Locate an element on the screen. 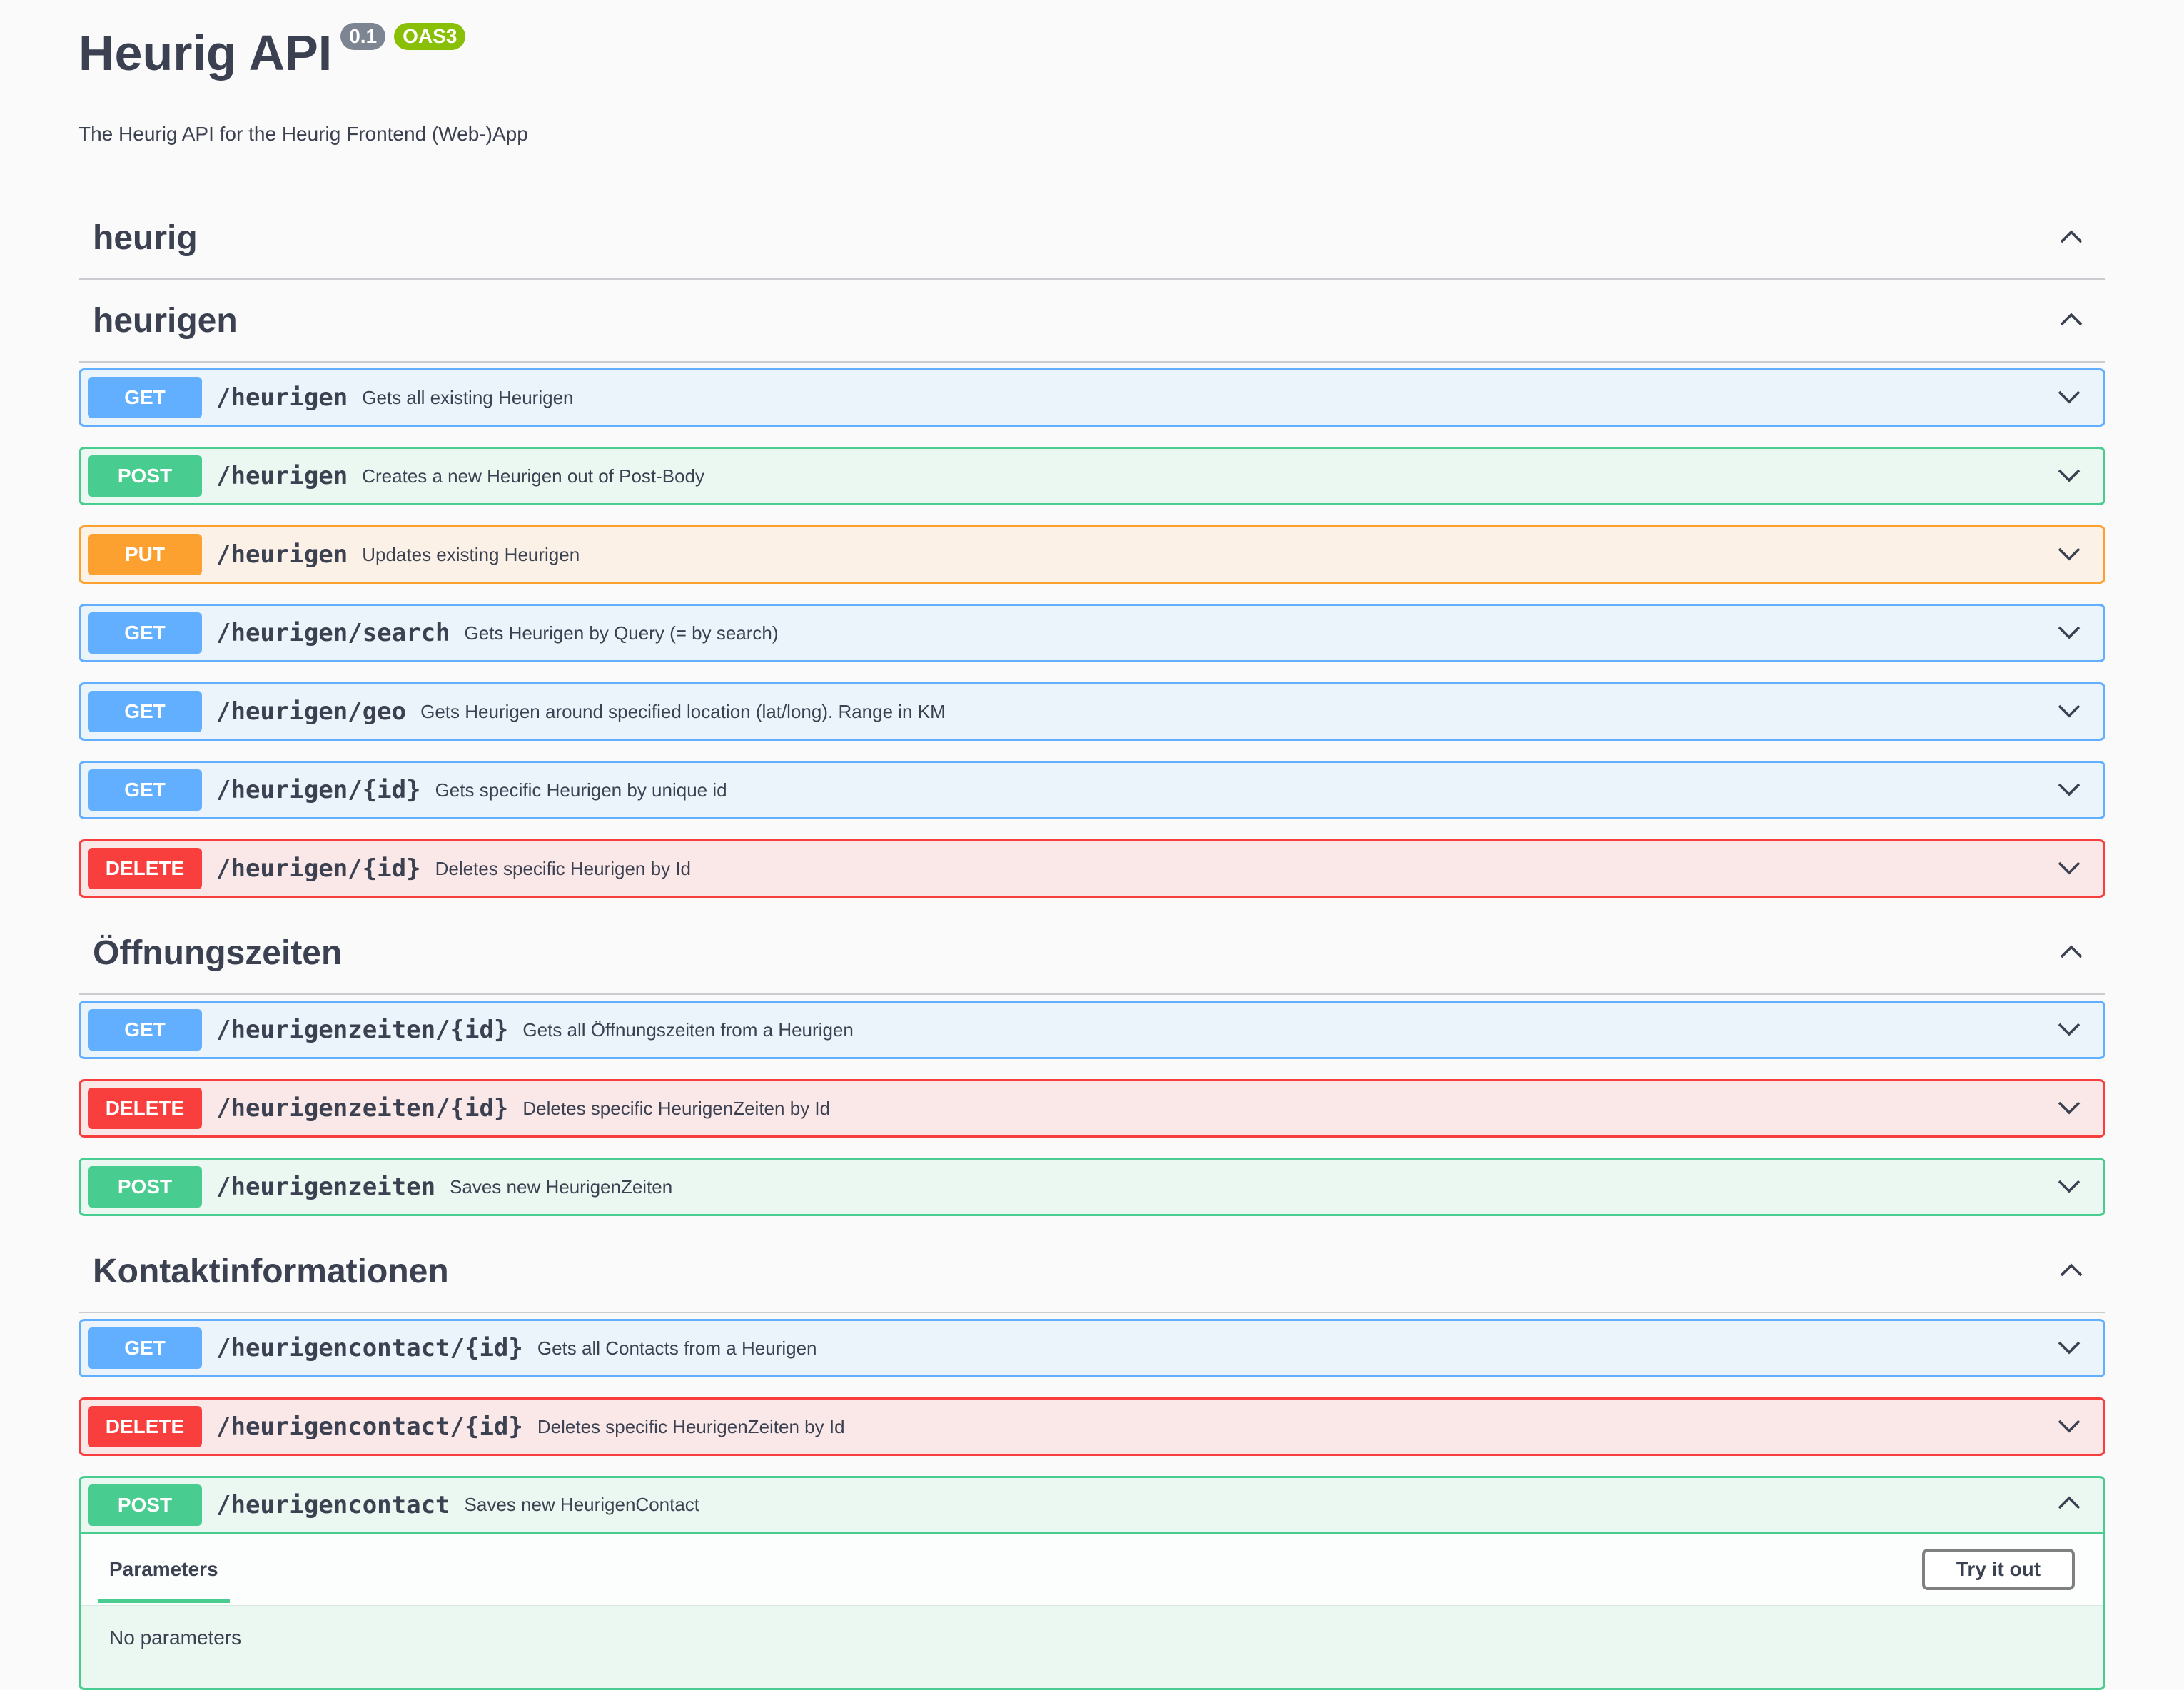  operation-summary: Gets specific Heurigen by unique id is located at coordinates (581, 790).